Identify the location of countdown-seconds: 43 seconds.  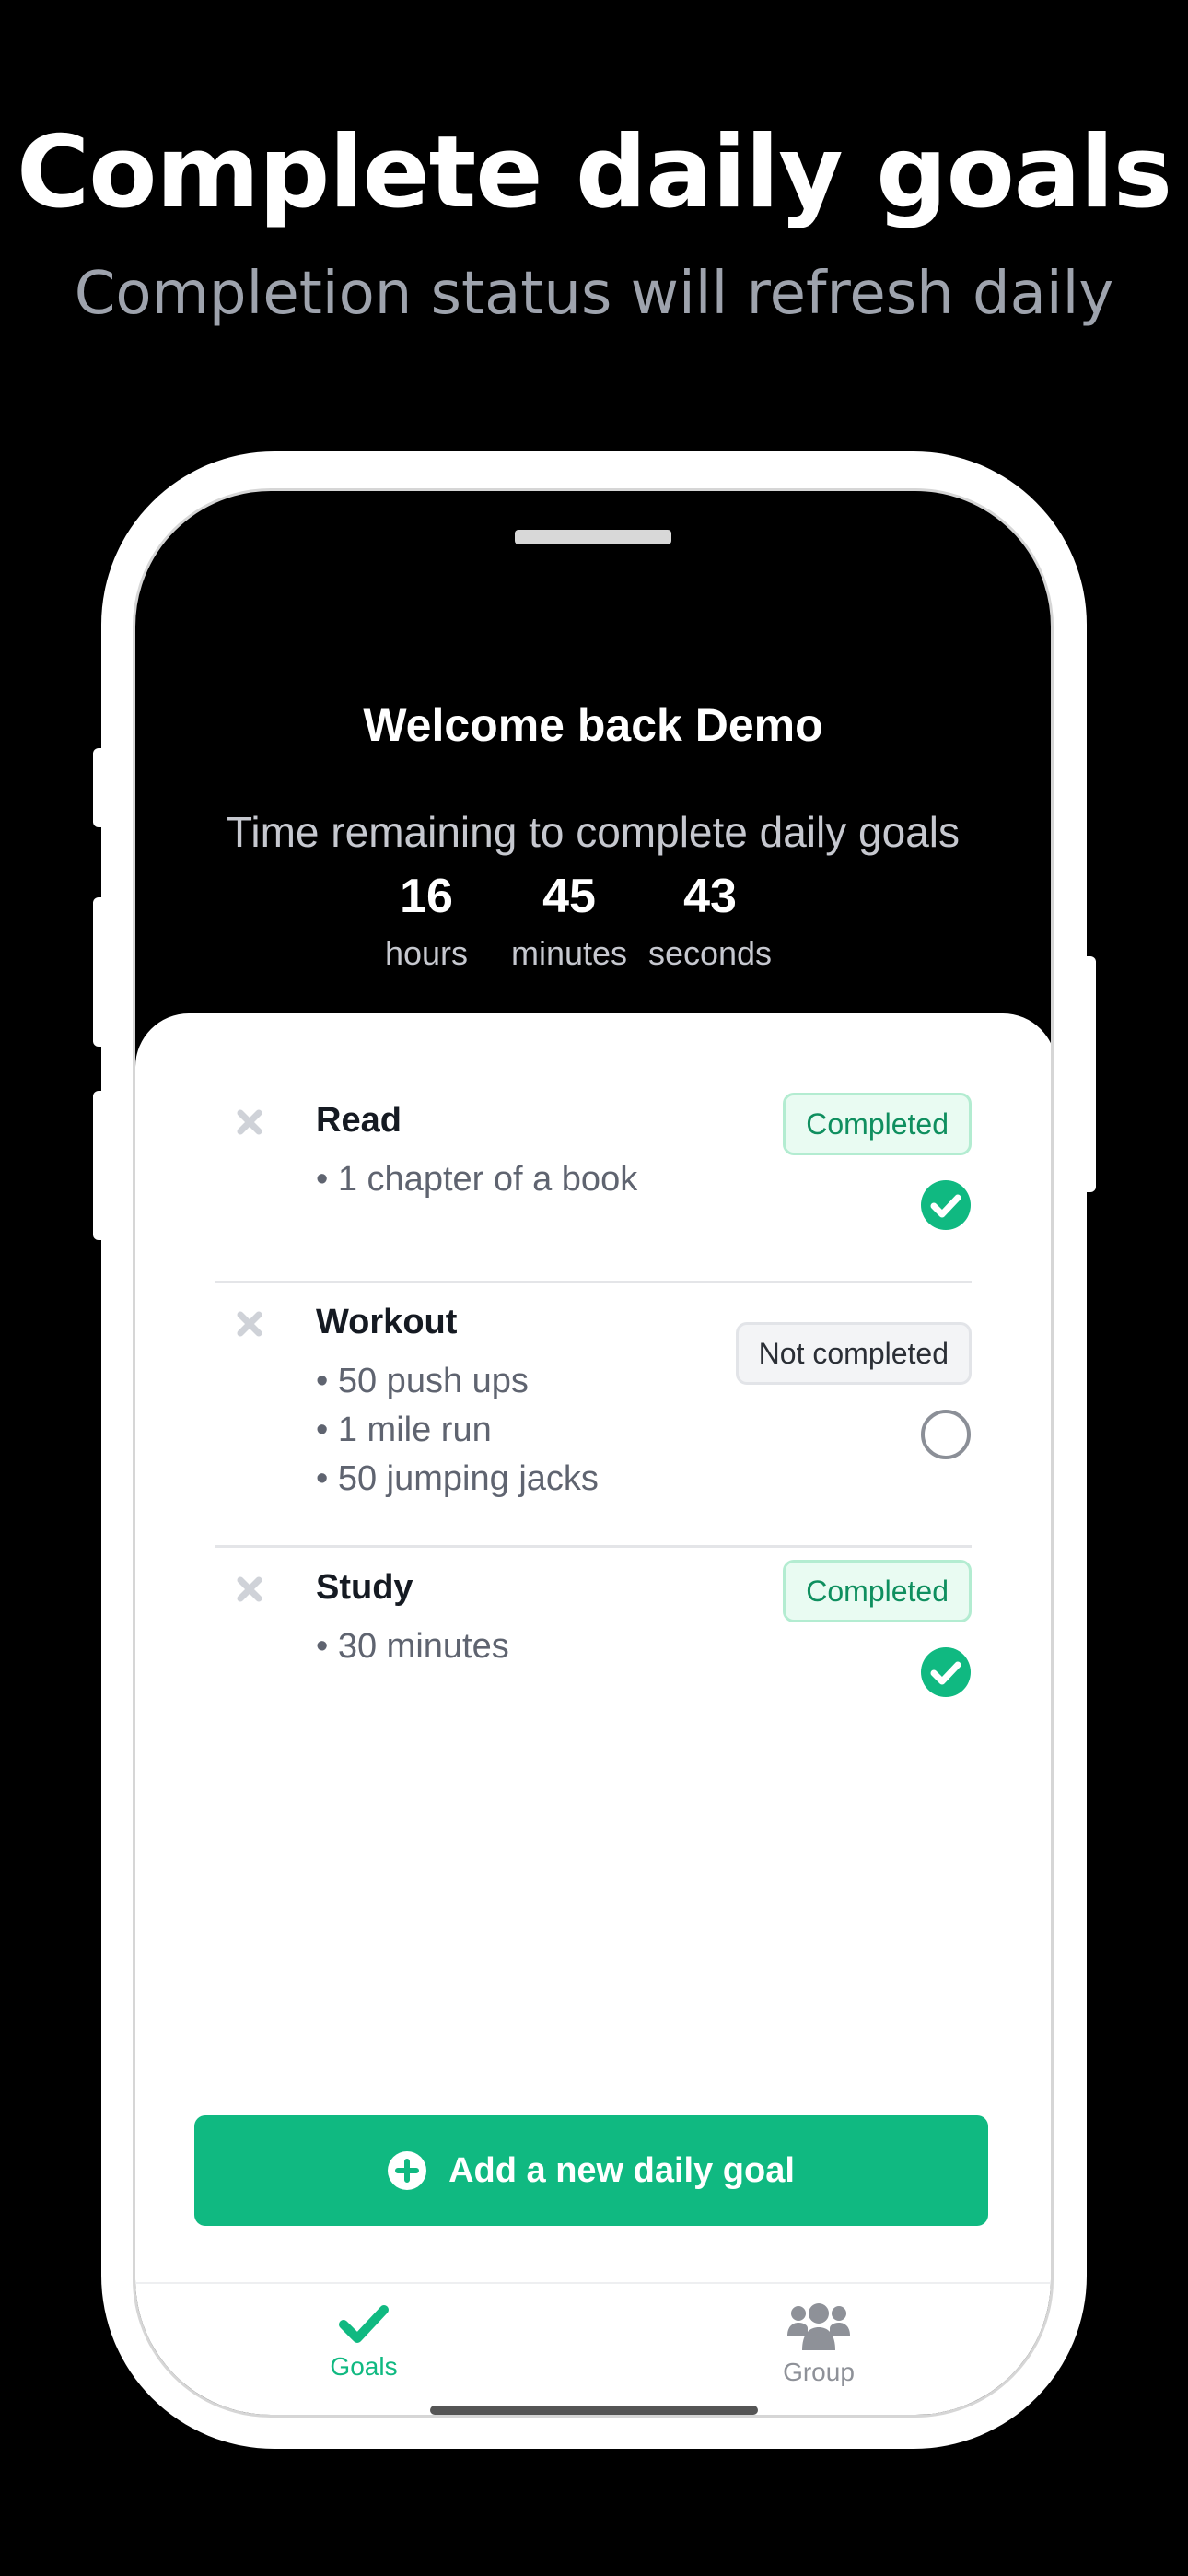
(710, 921).